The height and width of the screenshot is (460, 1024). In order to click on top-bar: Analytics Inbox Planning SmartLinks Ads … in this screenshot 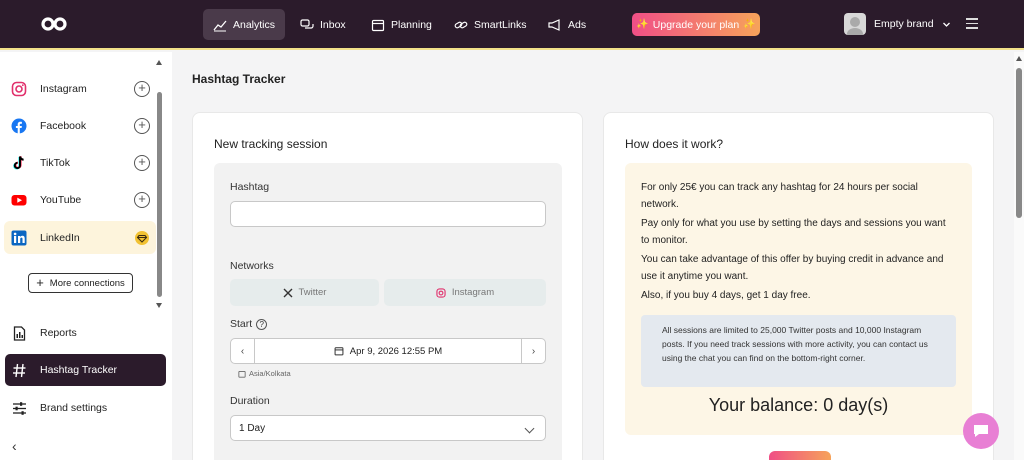, I will do `click(512, 25)`.